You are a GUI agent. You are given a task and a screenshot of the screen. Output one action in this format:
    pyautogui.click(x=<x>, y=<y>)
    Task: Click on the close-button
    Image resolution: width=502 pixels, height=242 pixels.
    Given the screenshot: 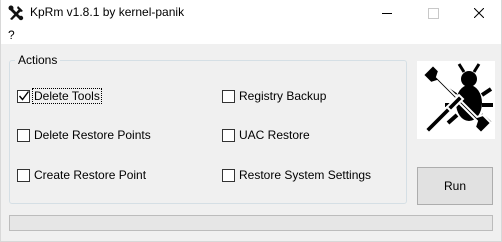 What is the action you would take?
    pyautogui.click(x=479, y=13)
    